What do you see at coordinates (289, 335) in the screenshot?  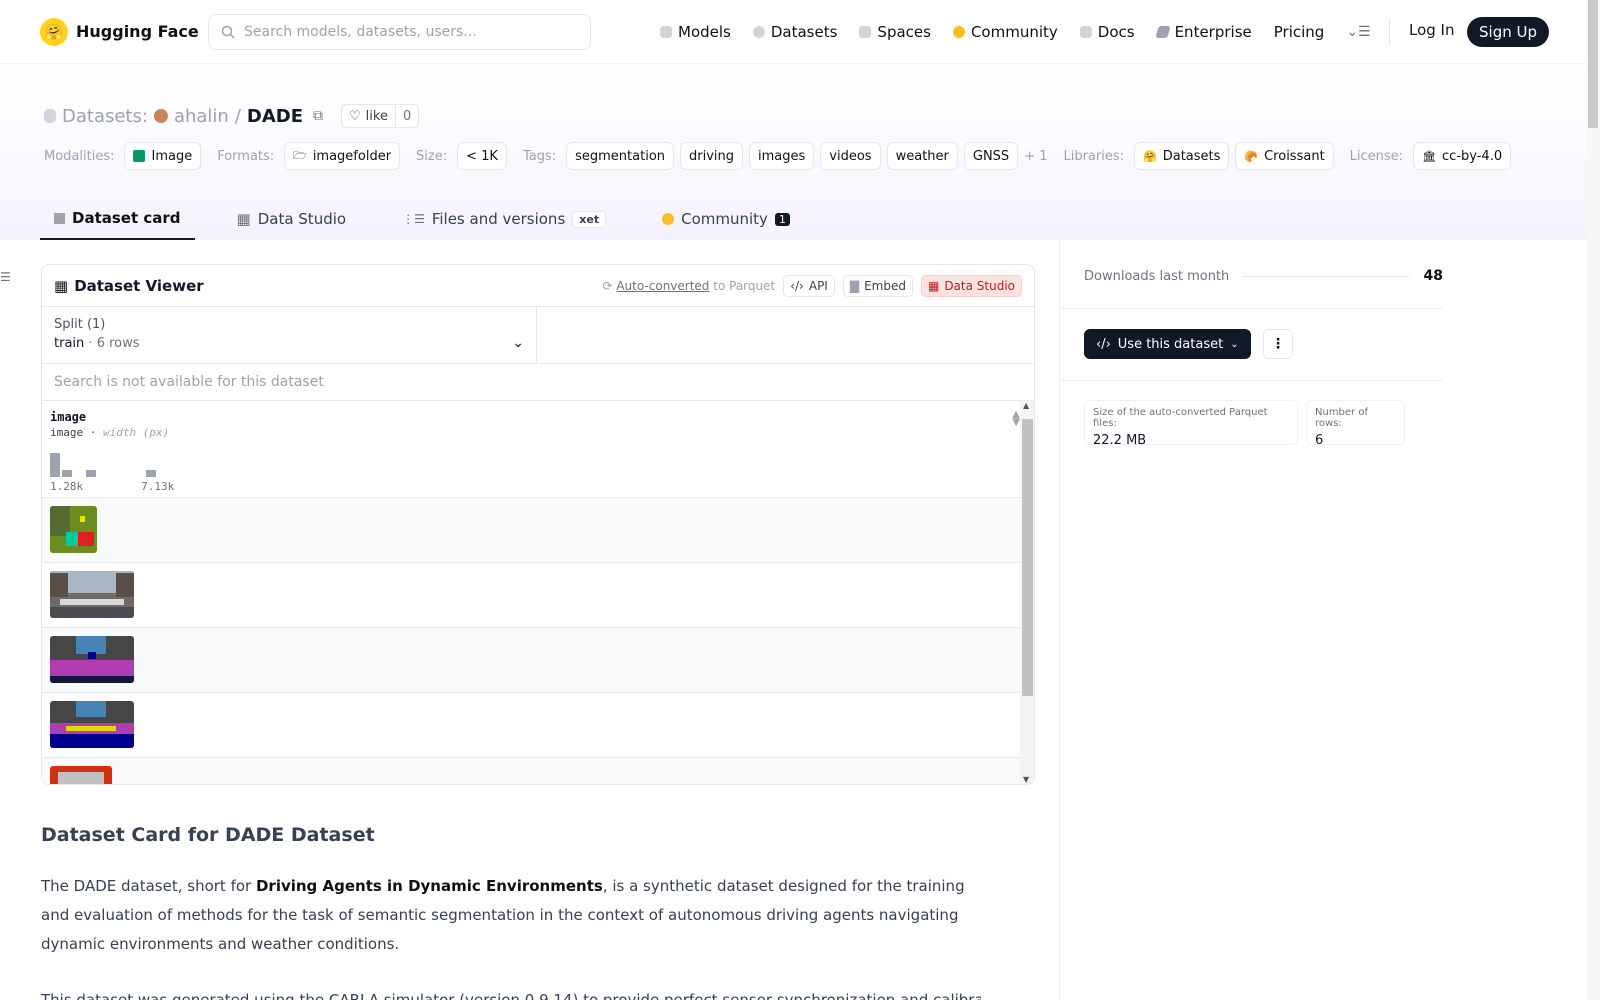 I see `split-selector: Split (1) train · 6 rows ⌄` at bounding box center [289, 335].